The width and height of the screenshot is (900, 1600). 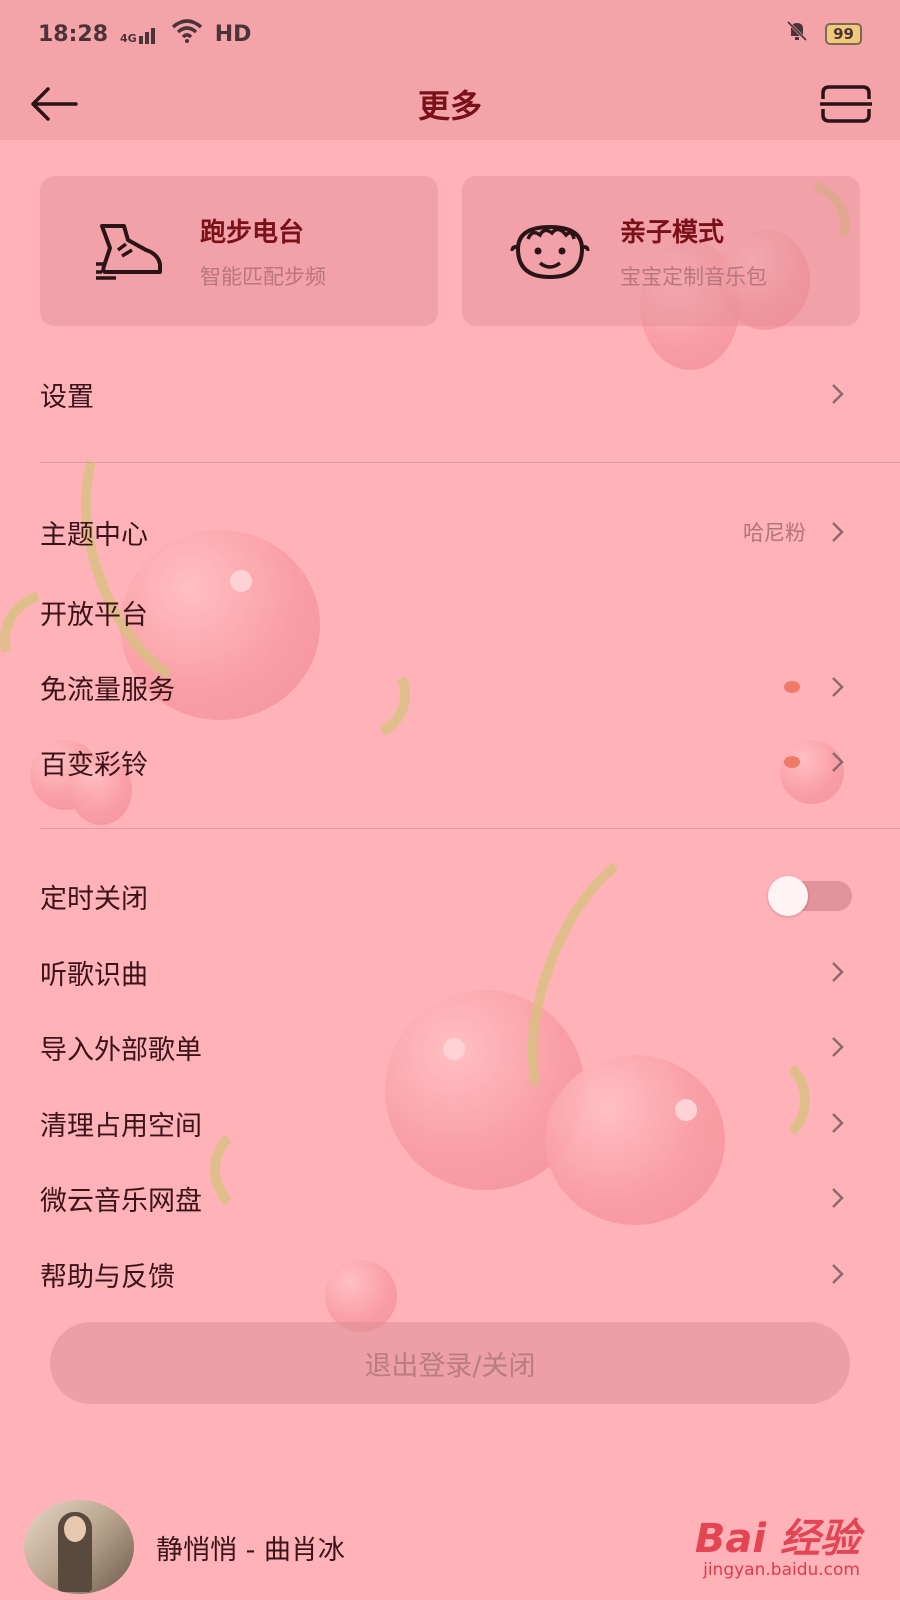 What do you see at coordinates (121, 1126) in the screenshot?
I see `clear-space-label: 清理占用空间` at bounding box center [121, 1126].